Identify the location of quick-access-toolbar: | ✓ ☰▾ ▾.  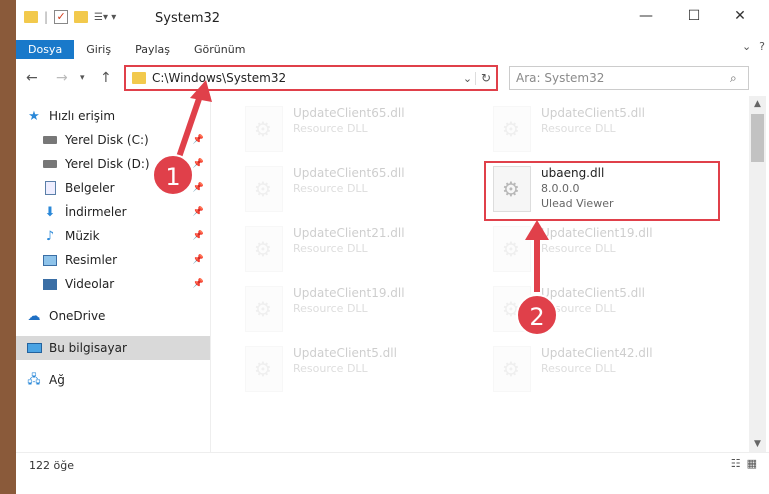
(70, 17).